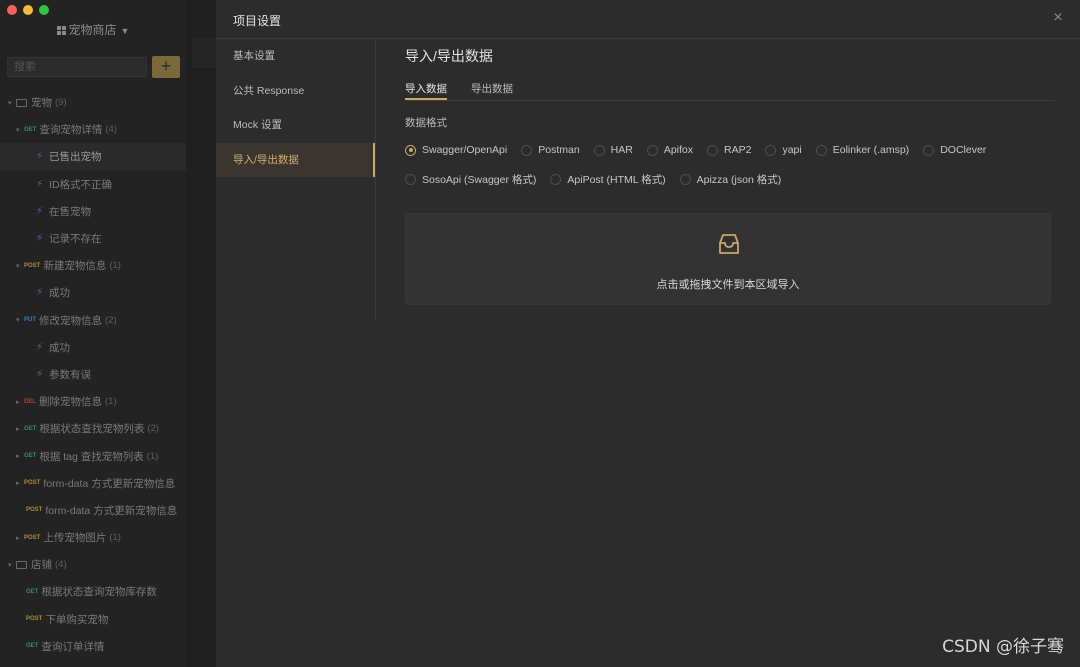  What do you see at coordinates (70, 374) in the screenshot?
I see `tree-item-label: 参数有误` at bounding box center [70, 374].